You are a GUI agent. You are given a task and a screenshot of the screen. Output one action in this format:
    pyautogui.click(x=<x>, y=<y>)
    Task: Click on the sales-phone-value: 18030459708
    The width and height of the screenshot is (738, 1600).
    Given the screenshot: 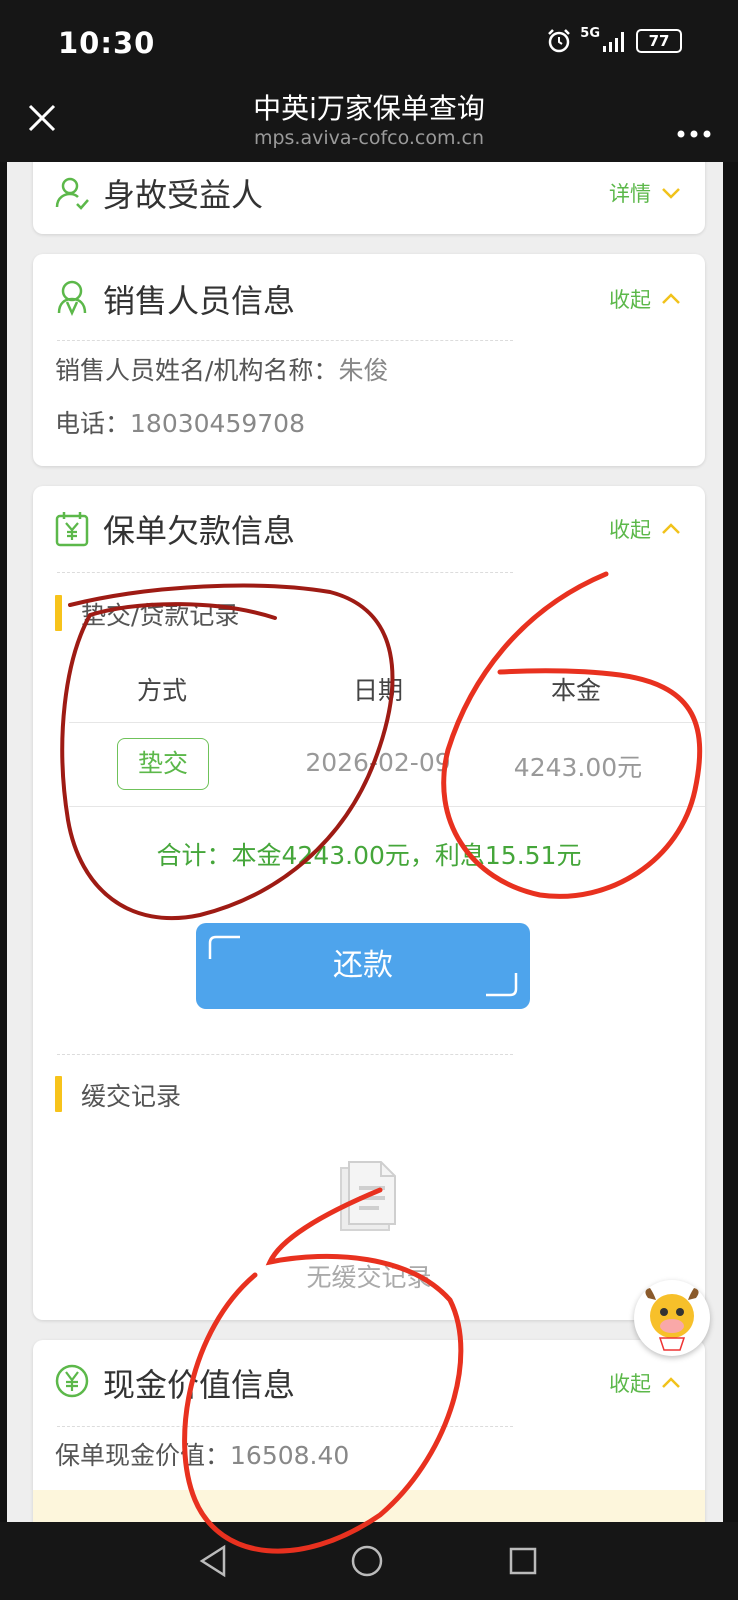 What is the action you would take?
    pyautogui.click(x=217, y=423)
    